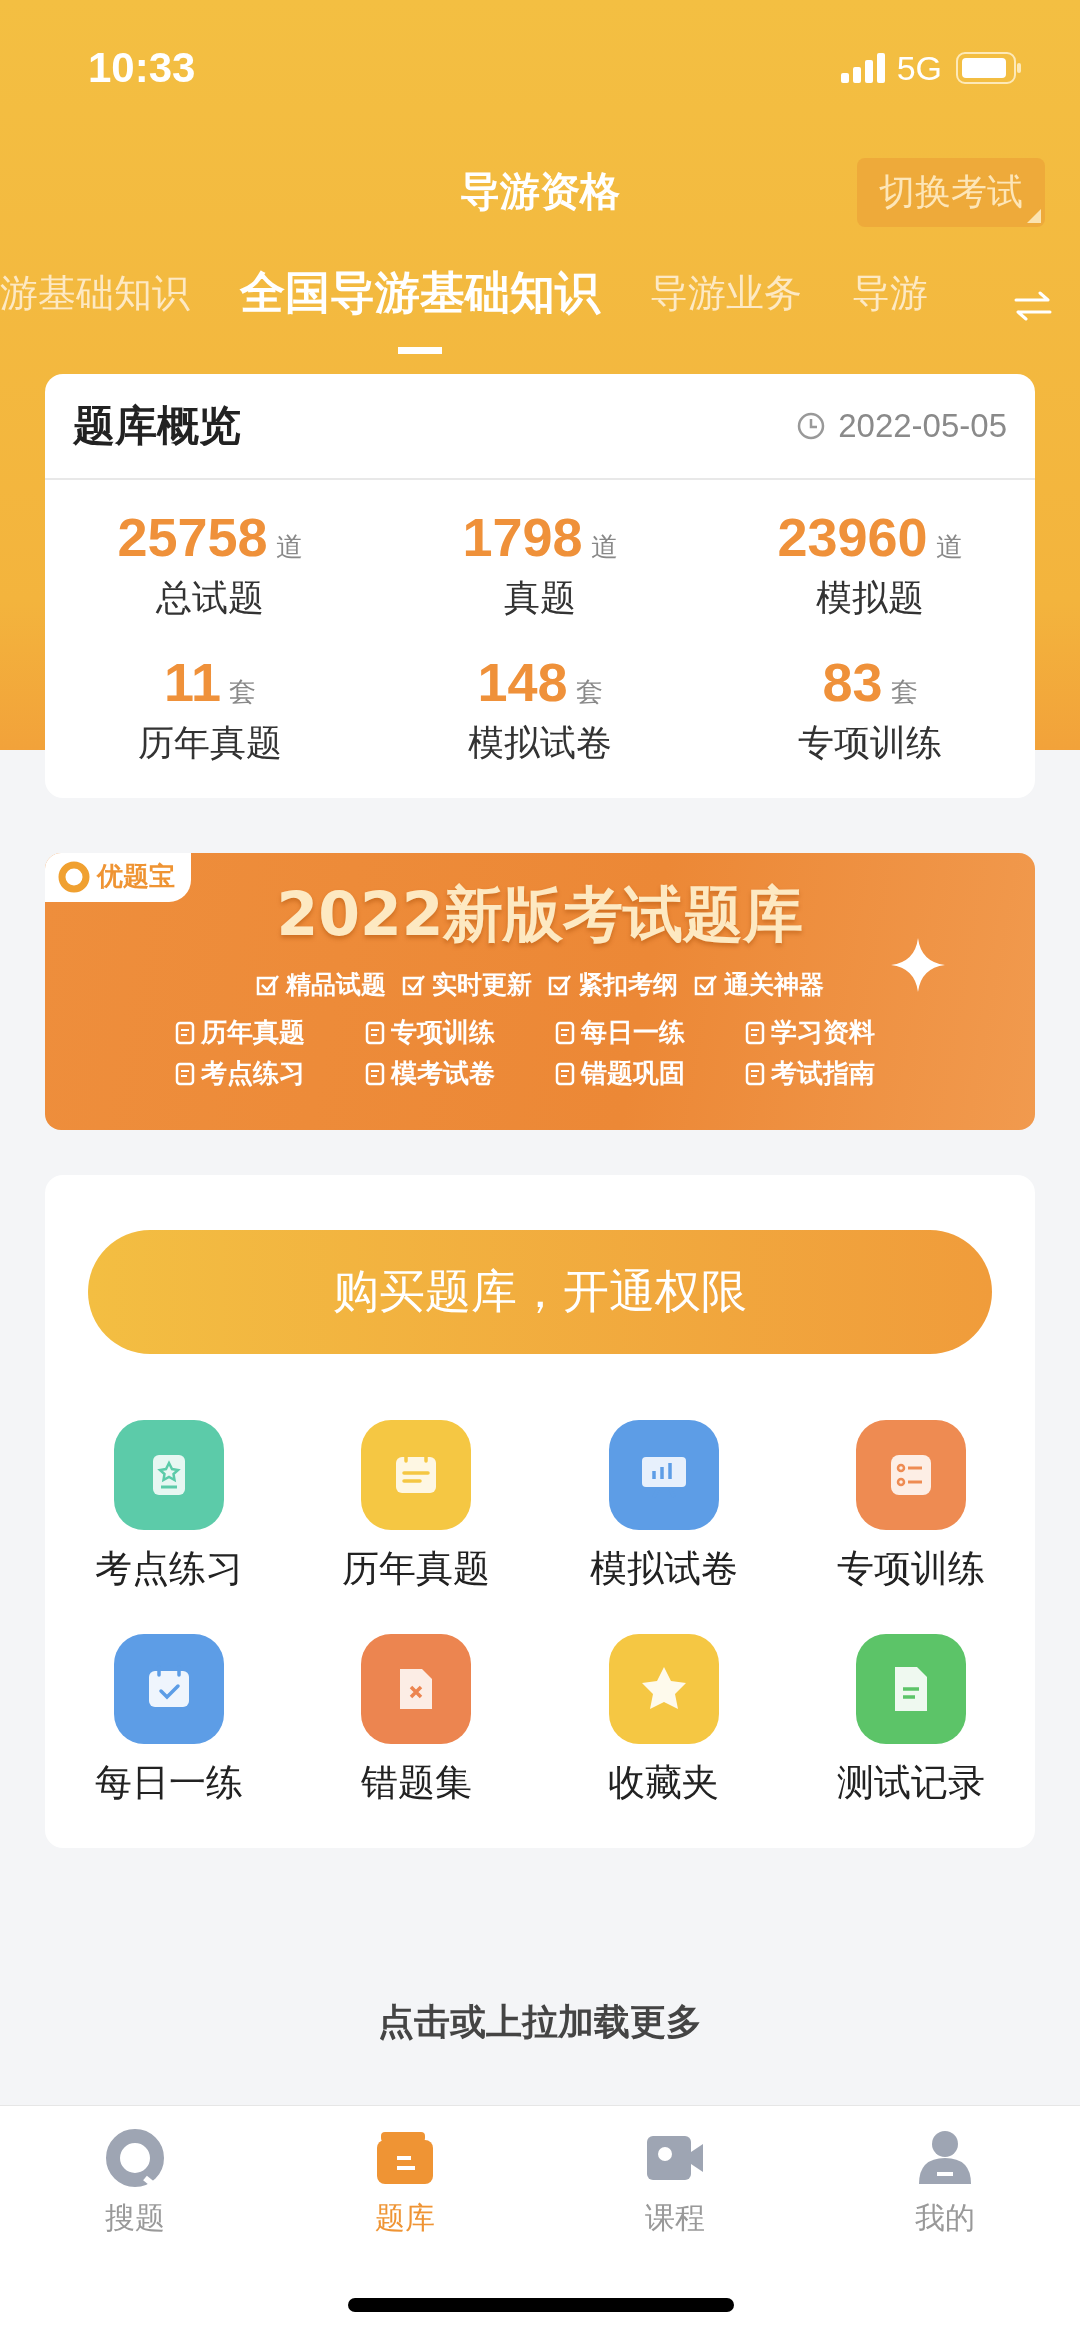 This screenshot has width=1080, height=2337. I want to click on feature-item: 历年真题, so click(416, 1507).